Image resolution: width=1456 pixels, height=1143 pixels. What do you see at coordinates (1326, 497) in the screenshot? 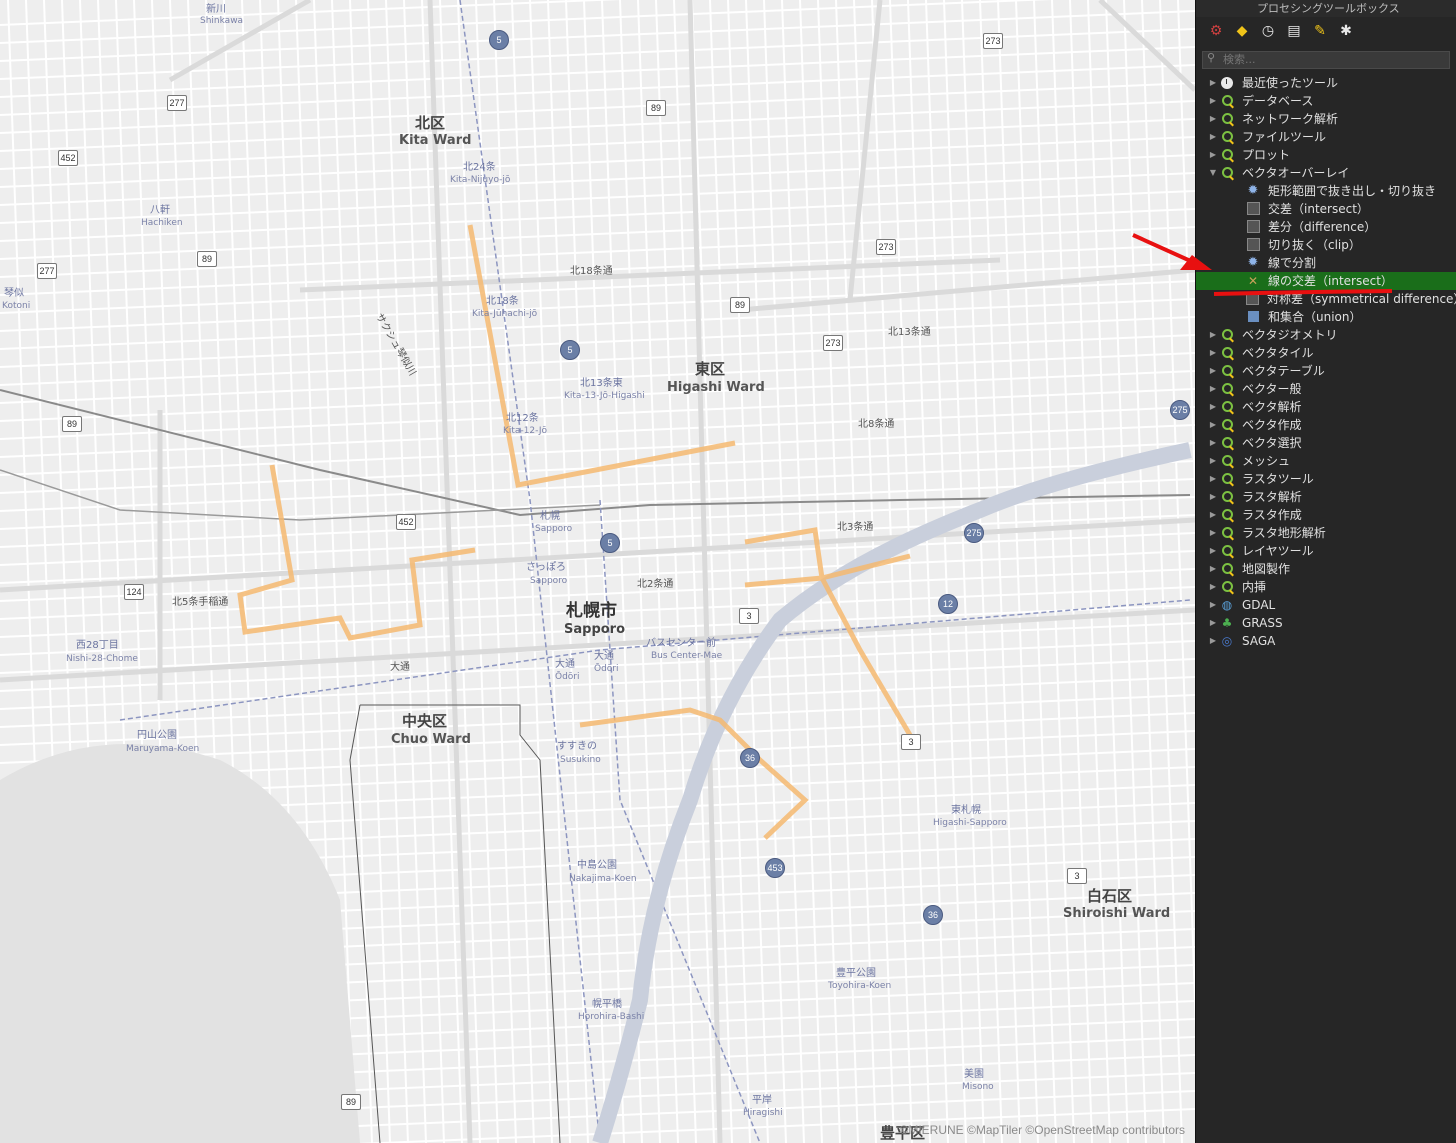
I see `provider-group: ▶ ラスタ解析` at bounding box center [1326, 497].